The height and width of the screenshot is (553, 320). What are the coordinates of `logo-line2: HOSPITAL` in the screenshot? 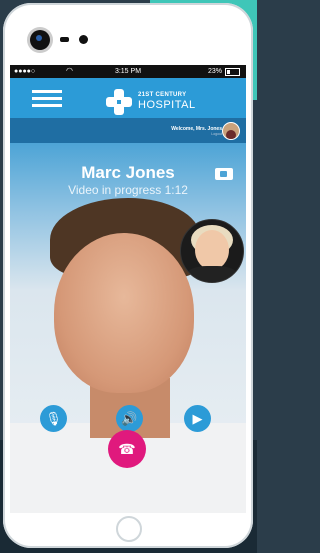 It's located at (167, 105).